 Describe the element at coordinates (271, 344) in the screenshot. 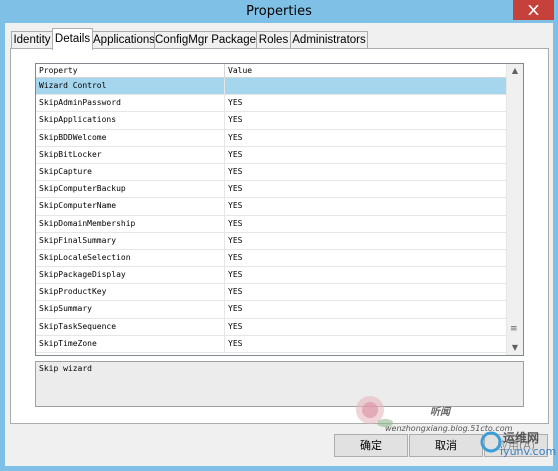

I see `table-row: SkipTimeZone YES` at that location.